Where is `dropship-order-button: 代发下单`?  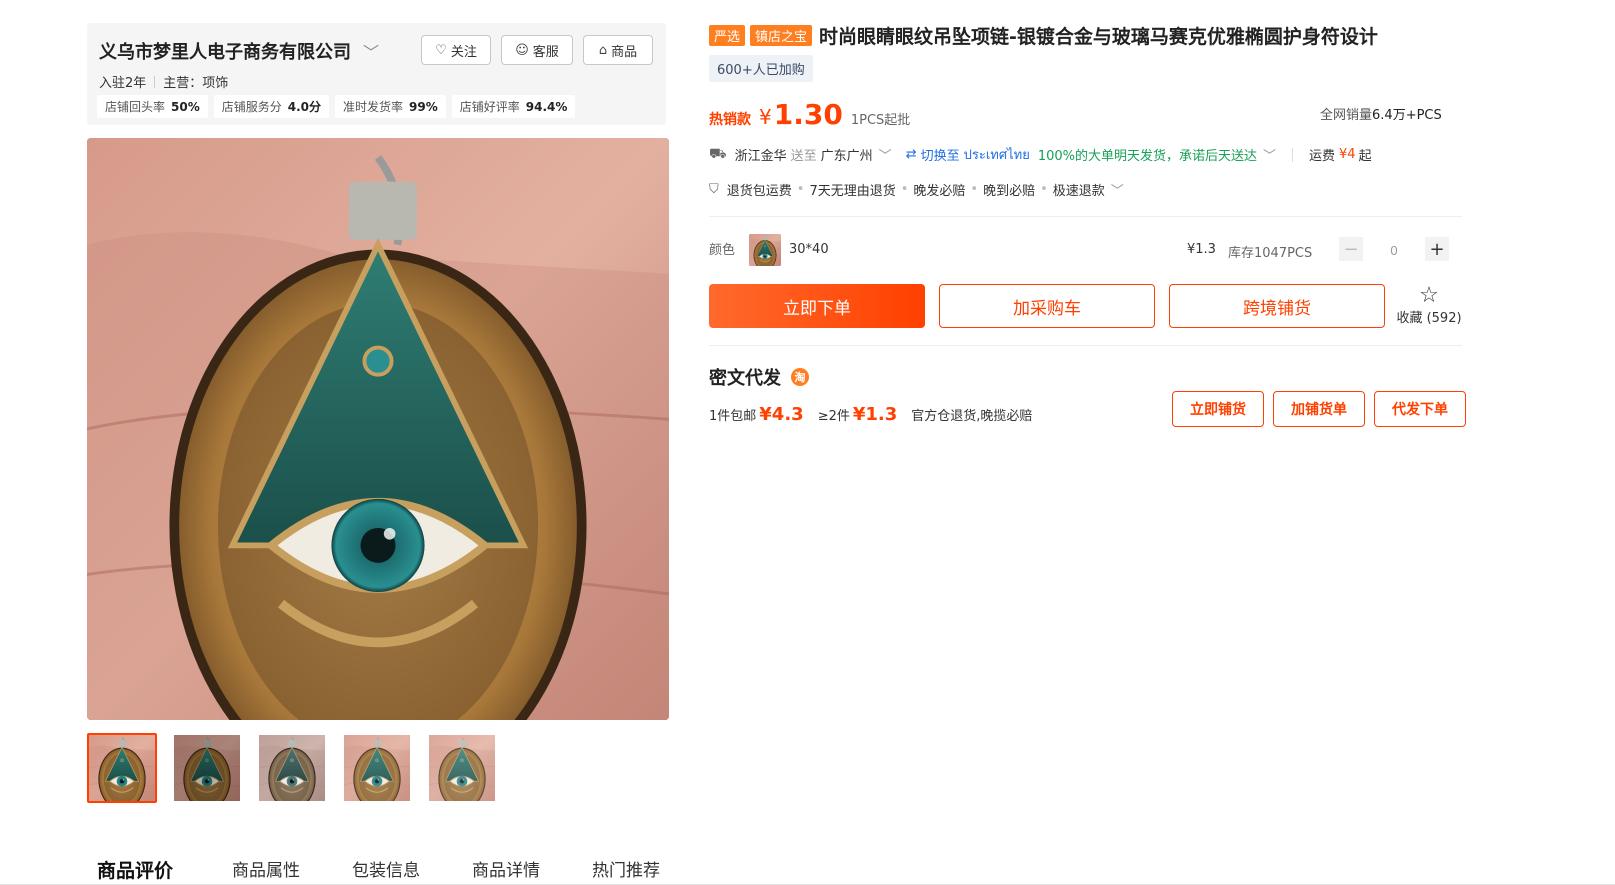 dropship-order-button: 代发下单 is located at coordinates (1420, 409).